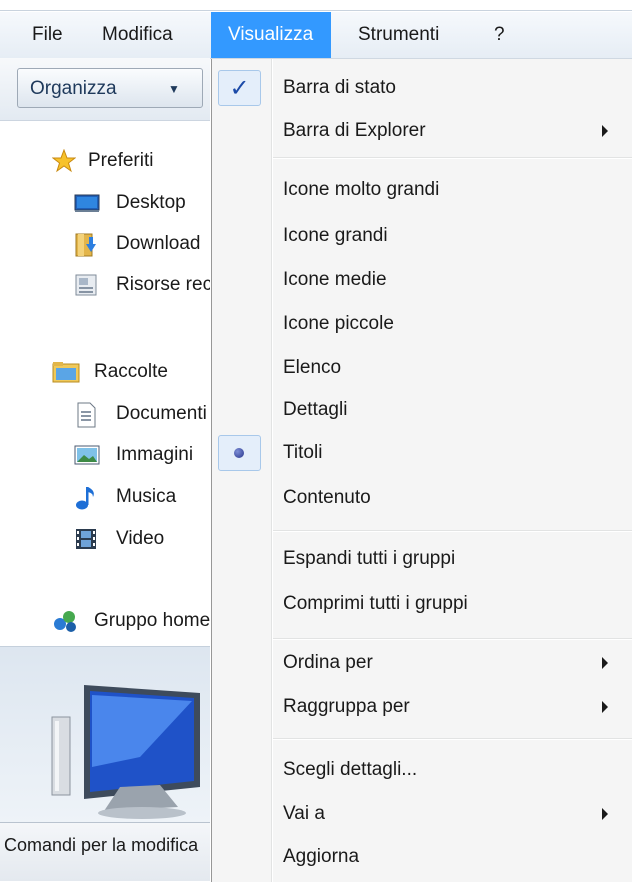 The height and width of the screenshot is (882, 632). What do you see at coordinates (335, 235) in the screenshot?
I see `menu-item-label: Icone grandi` at bounding box center [335, 235].